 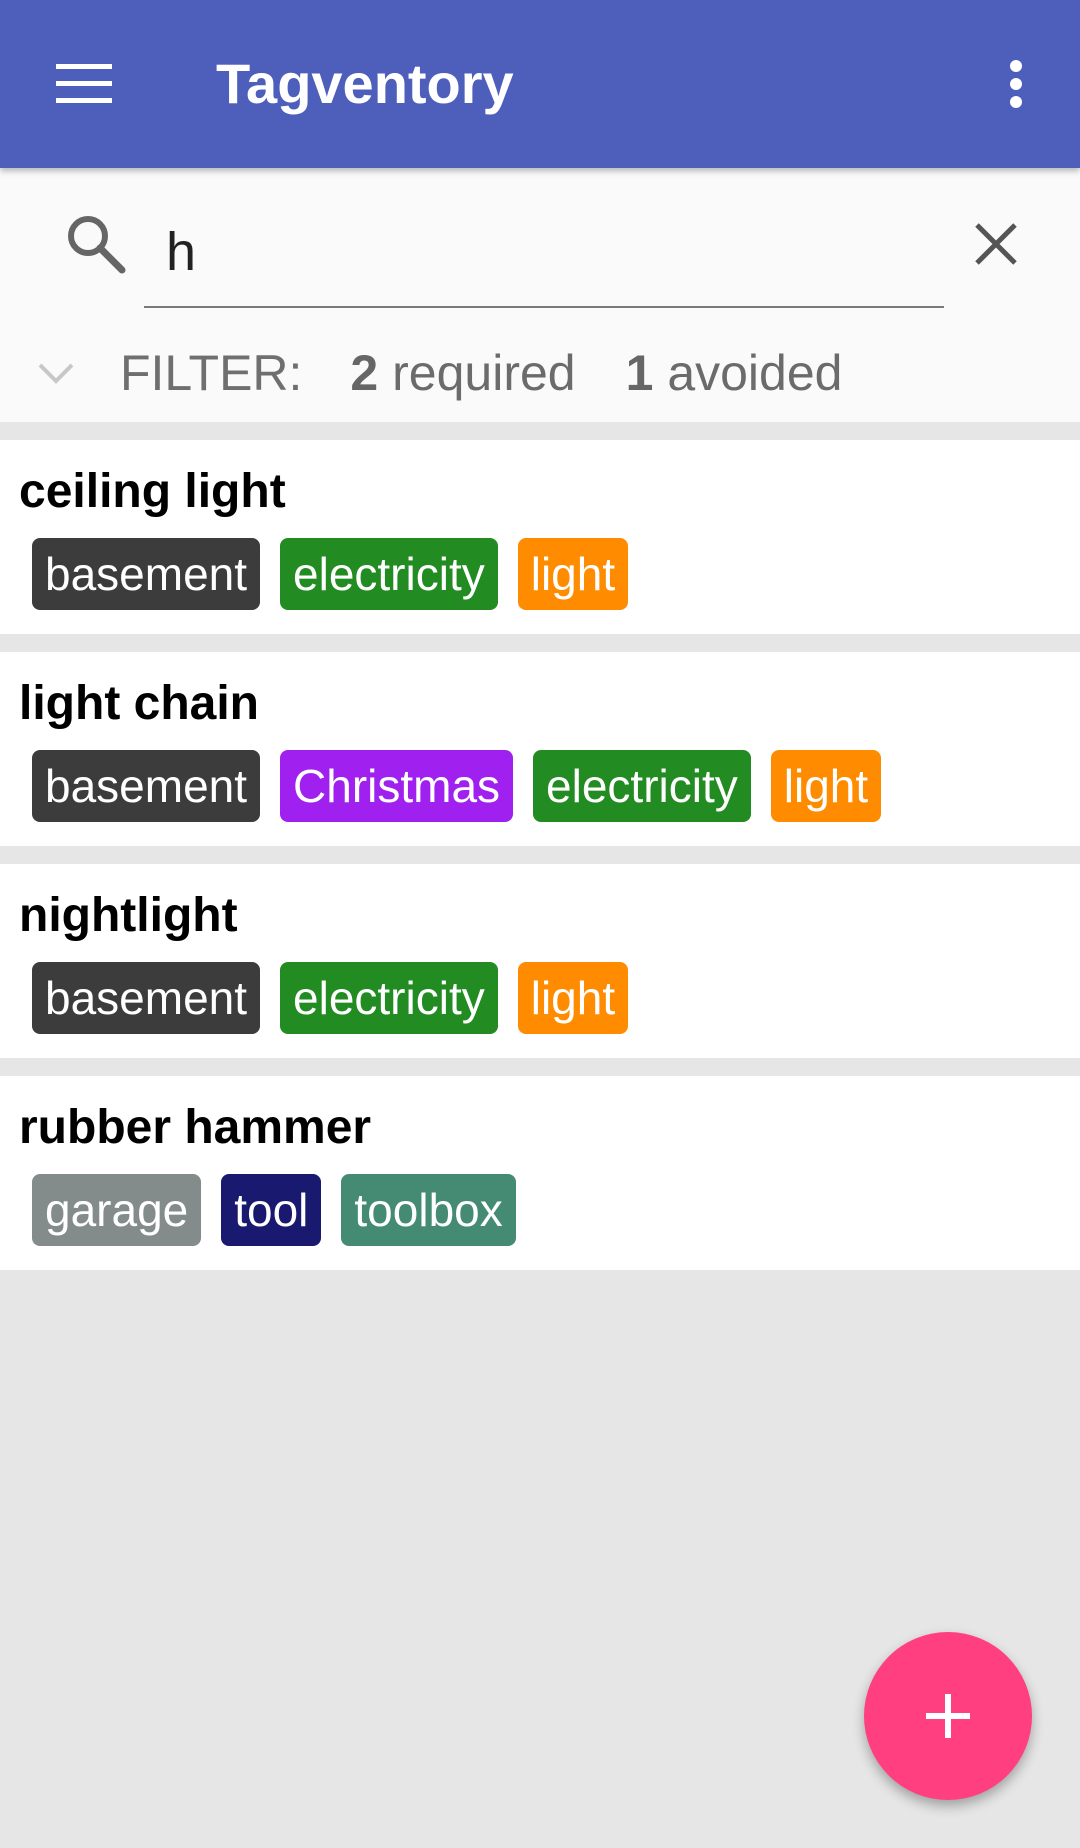 What do you see at coordinates (211, 373) in the screenshot?
I see `filter-label: FILTER:` at bounding box center [211, 373].